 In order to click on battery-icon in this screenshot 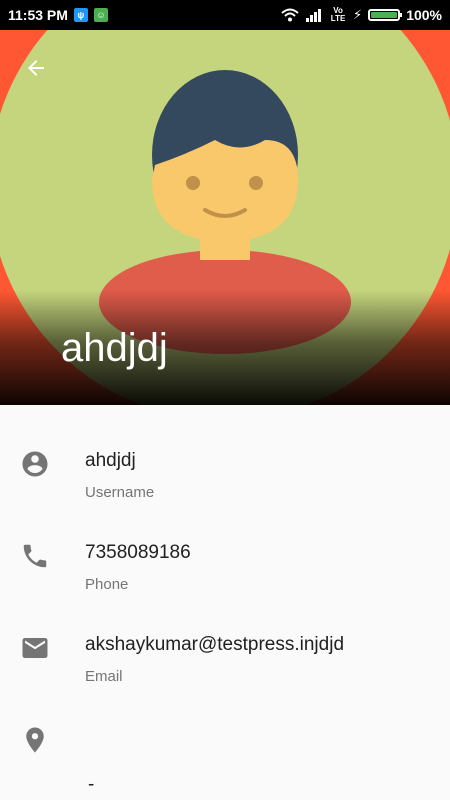, I will do `click(385, 15)`.